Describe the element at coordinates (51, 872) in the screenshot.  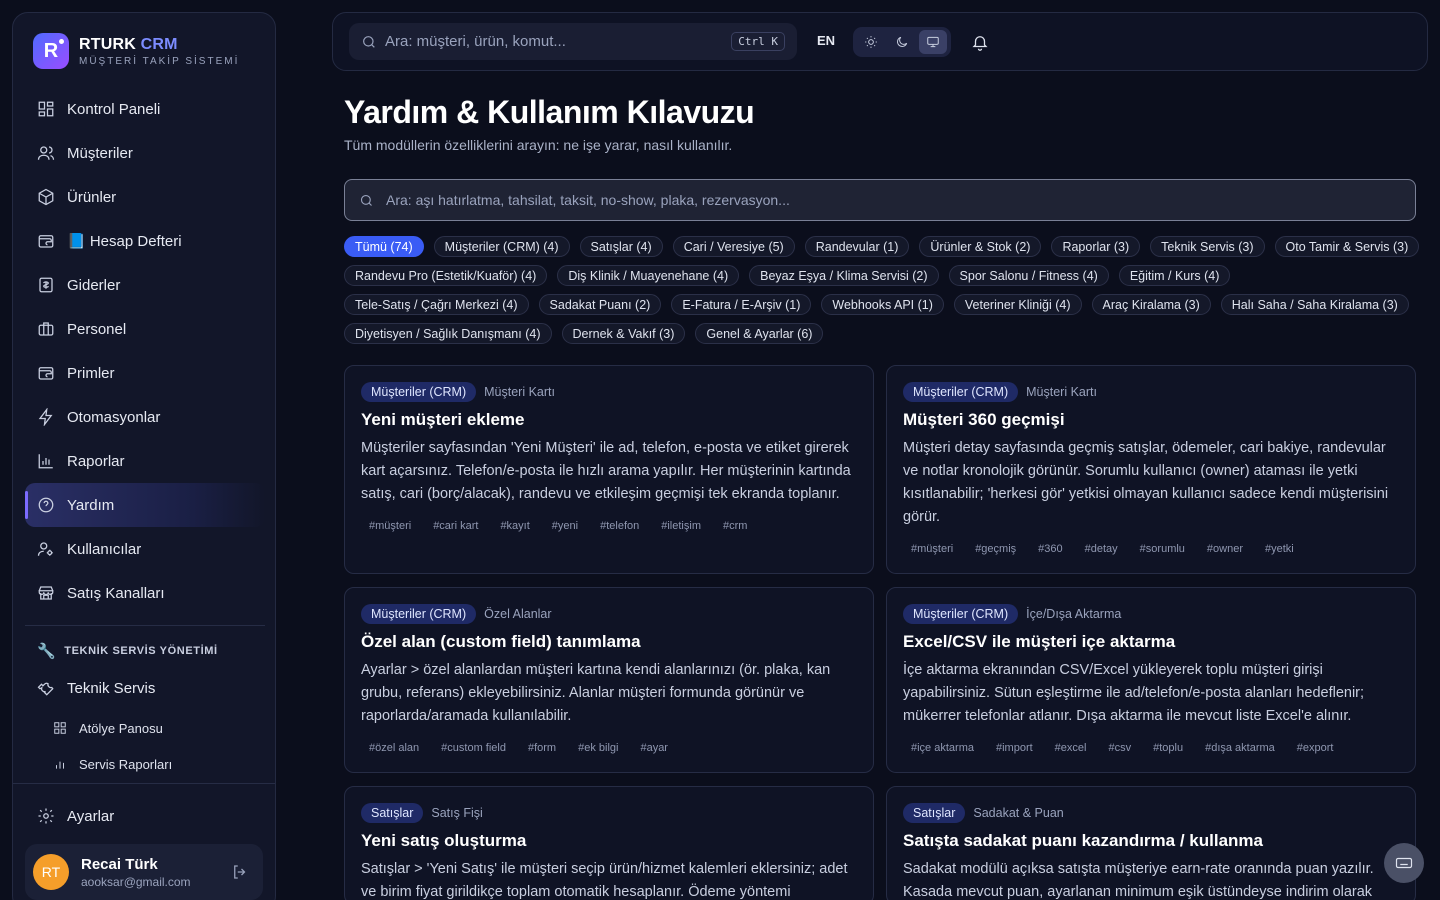
I see `avatar: RT` at that location.